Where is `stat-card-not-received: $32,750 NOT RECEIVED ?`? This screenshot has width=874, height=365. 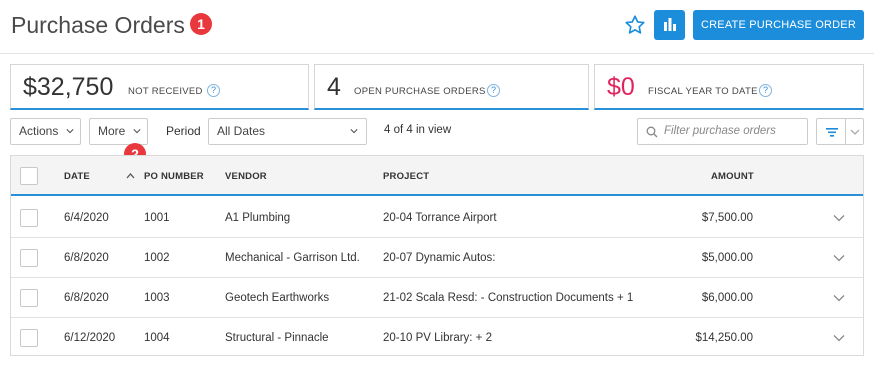 stat-card-not-received: $32,750 NOT RECEIVED ? is located at coordinates (159, 87).